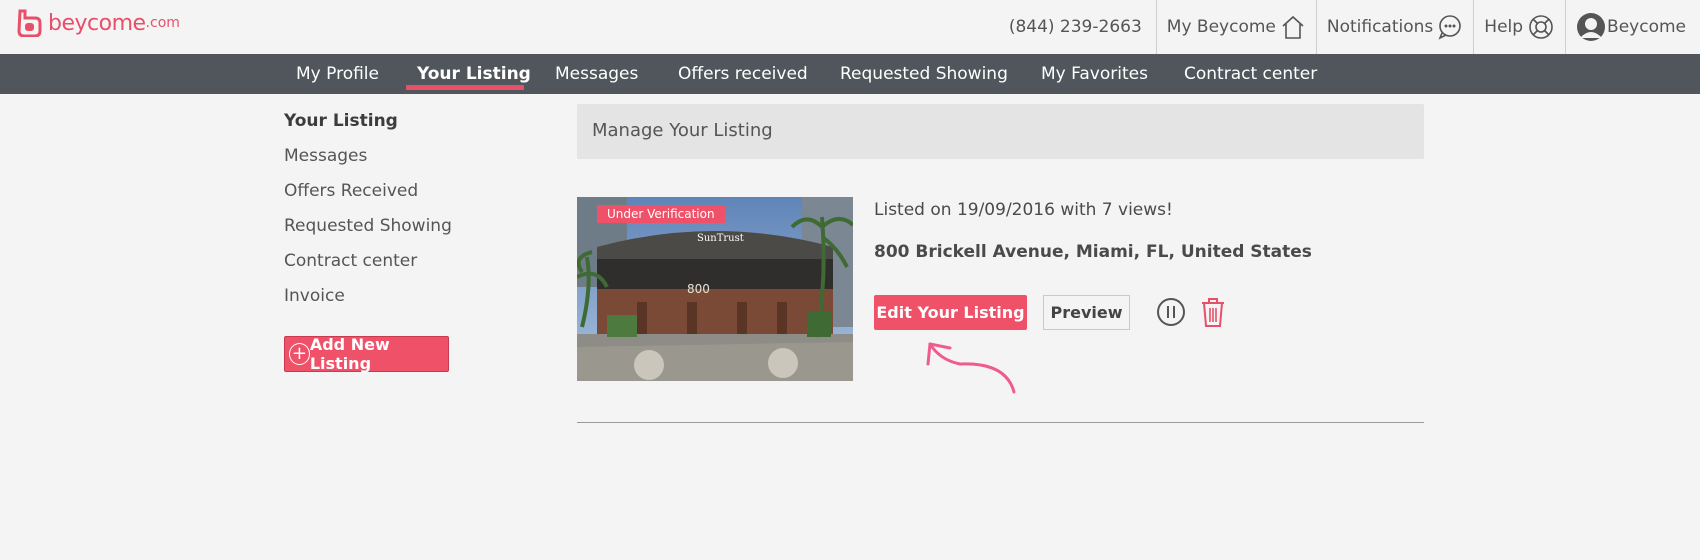 This screenshot has height=560, width=1700. I want to click on user-menu: Beycome, so click(1632, 27).